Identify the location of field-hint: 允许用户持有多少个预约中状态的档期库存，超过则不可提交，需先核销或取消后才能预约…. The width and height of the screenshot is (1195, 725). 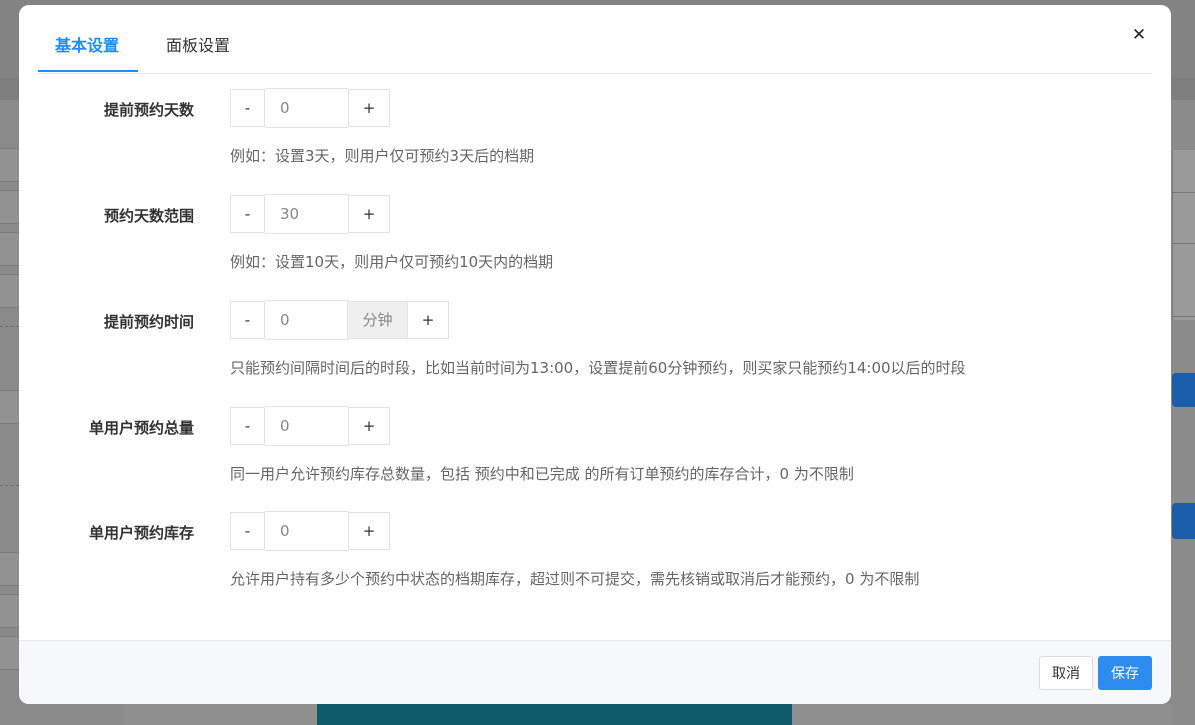
(575, 579).